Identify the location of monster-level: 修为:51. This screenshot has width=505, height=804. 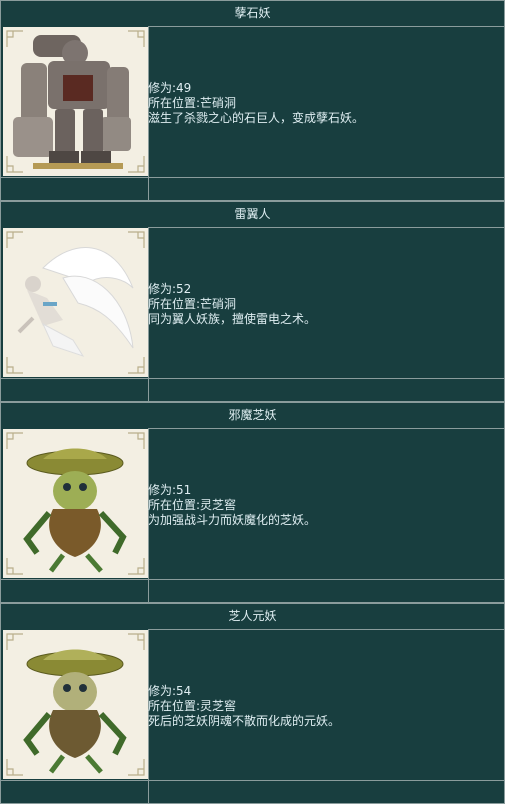
(170, 490).